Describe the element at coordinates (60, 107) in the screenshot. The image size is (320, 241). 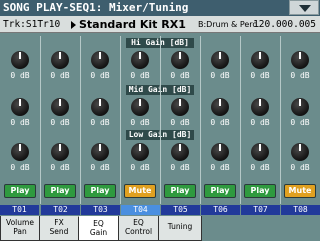
I see `mid-gain-knob-t02` at that location.